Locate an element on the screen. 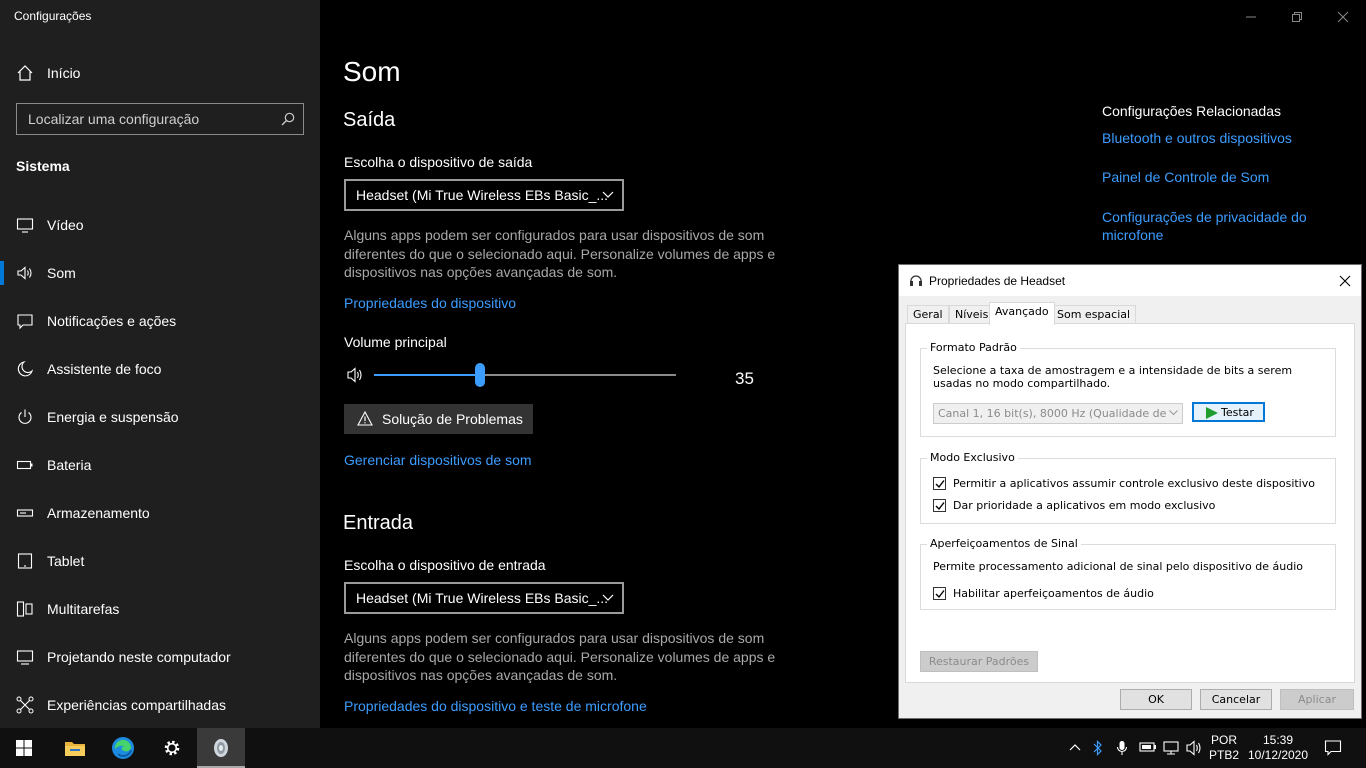 The width and height of the screenshot is (1366, 768). volume-tray-icon is located at coordinates (1195, 748).